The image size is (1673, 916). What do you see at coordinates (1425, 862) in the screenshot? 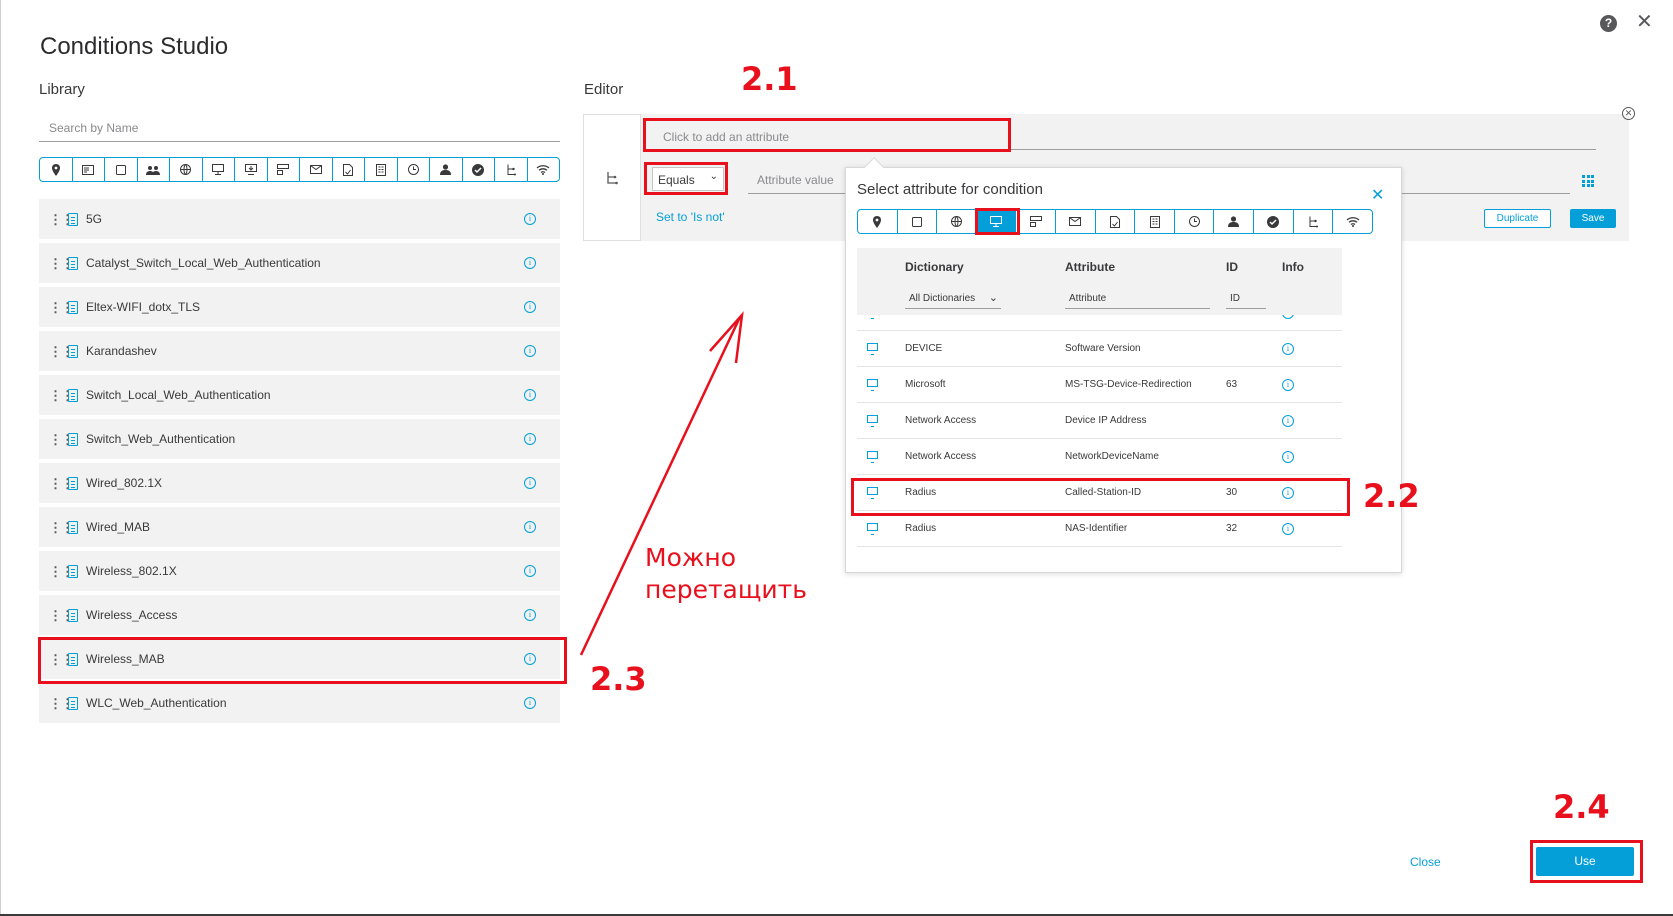
I see `close-button: Close` at bounding box center [1425, 862].